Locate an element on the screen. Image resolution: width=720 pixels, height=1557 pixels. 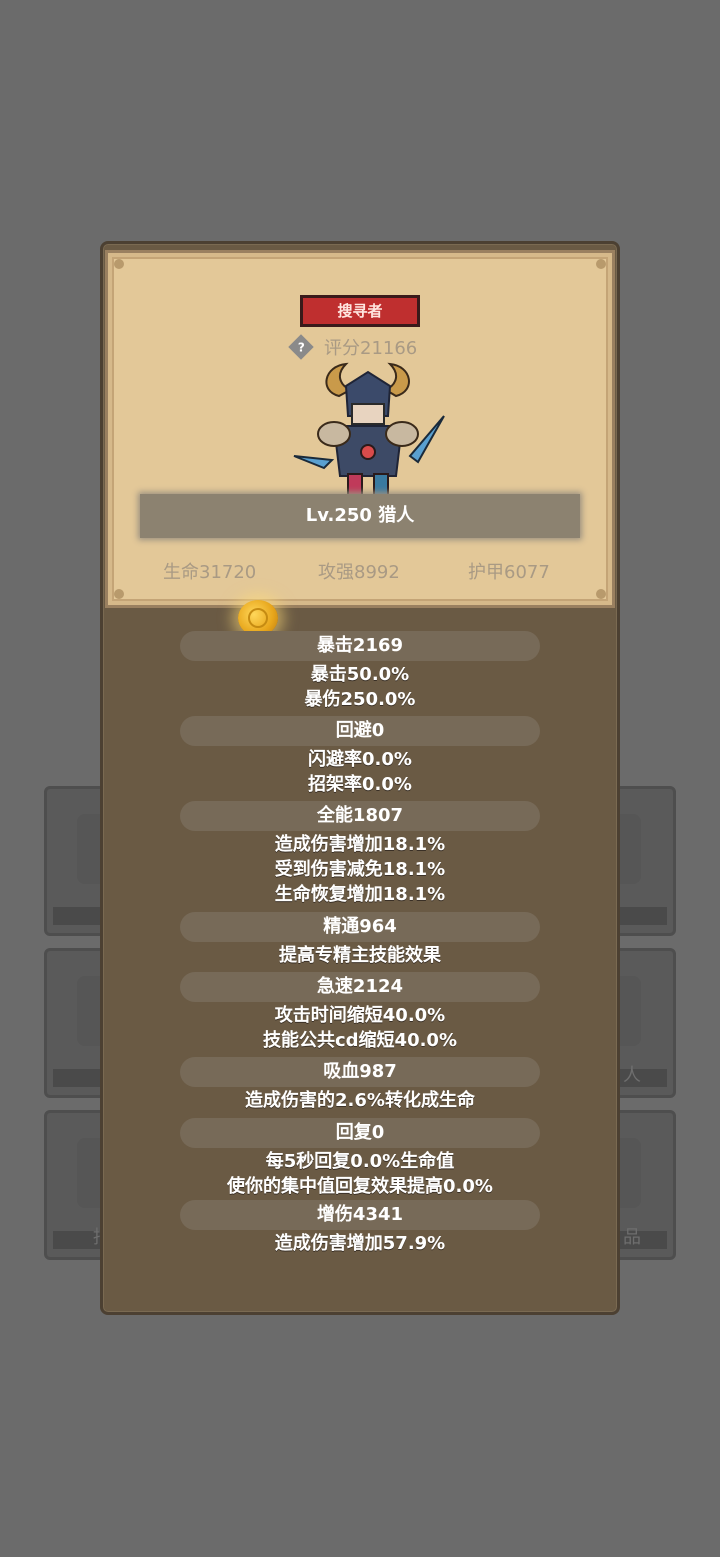
stat-header-regen: 回复0 is located at coordinates (360, 1133).